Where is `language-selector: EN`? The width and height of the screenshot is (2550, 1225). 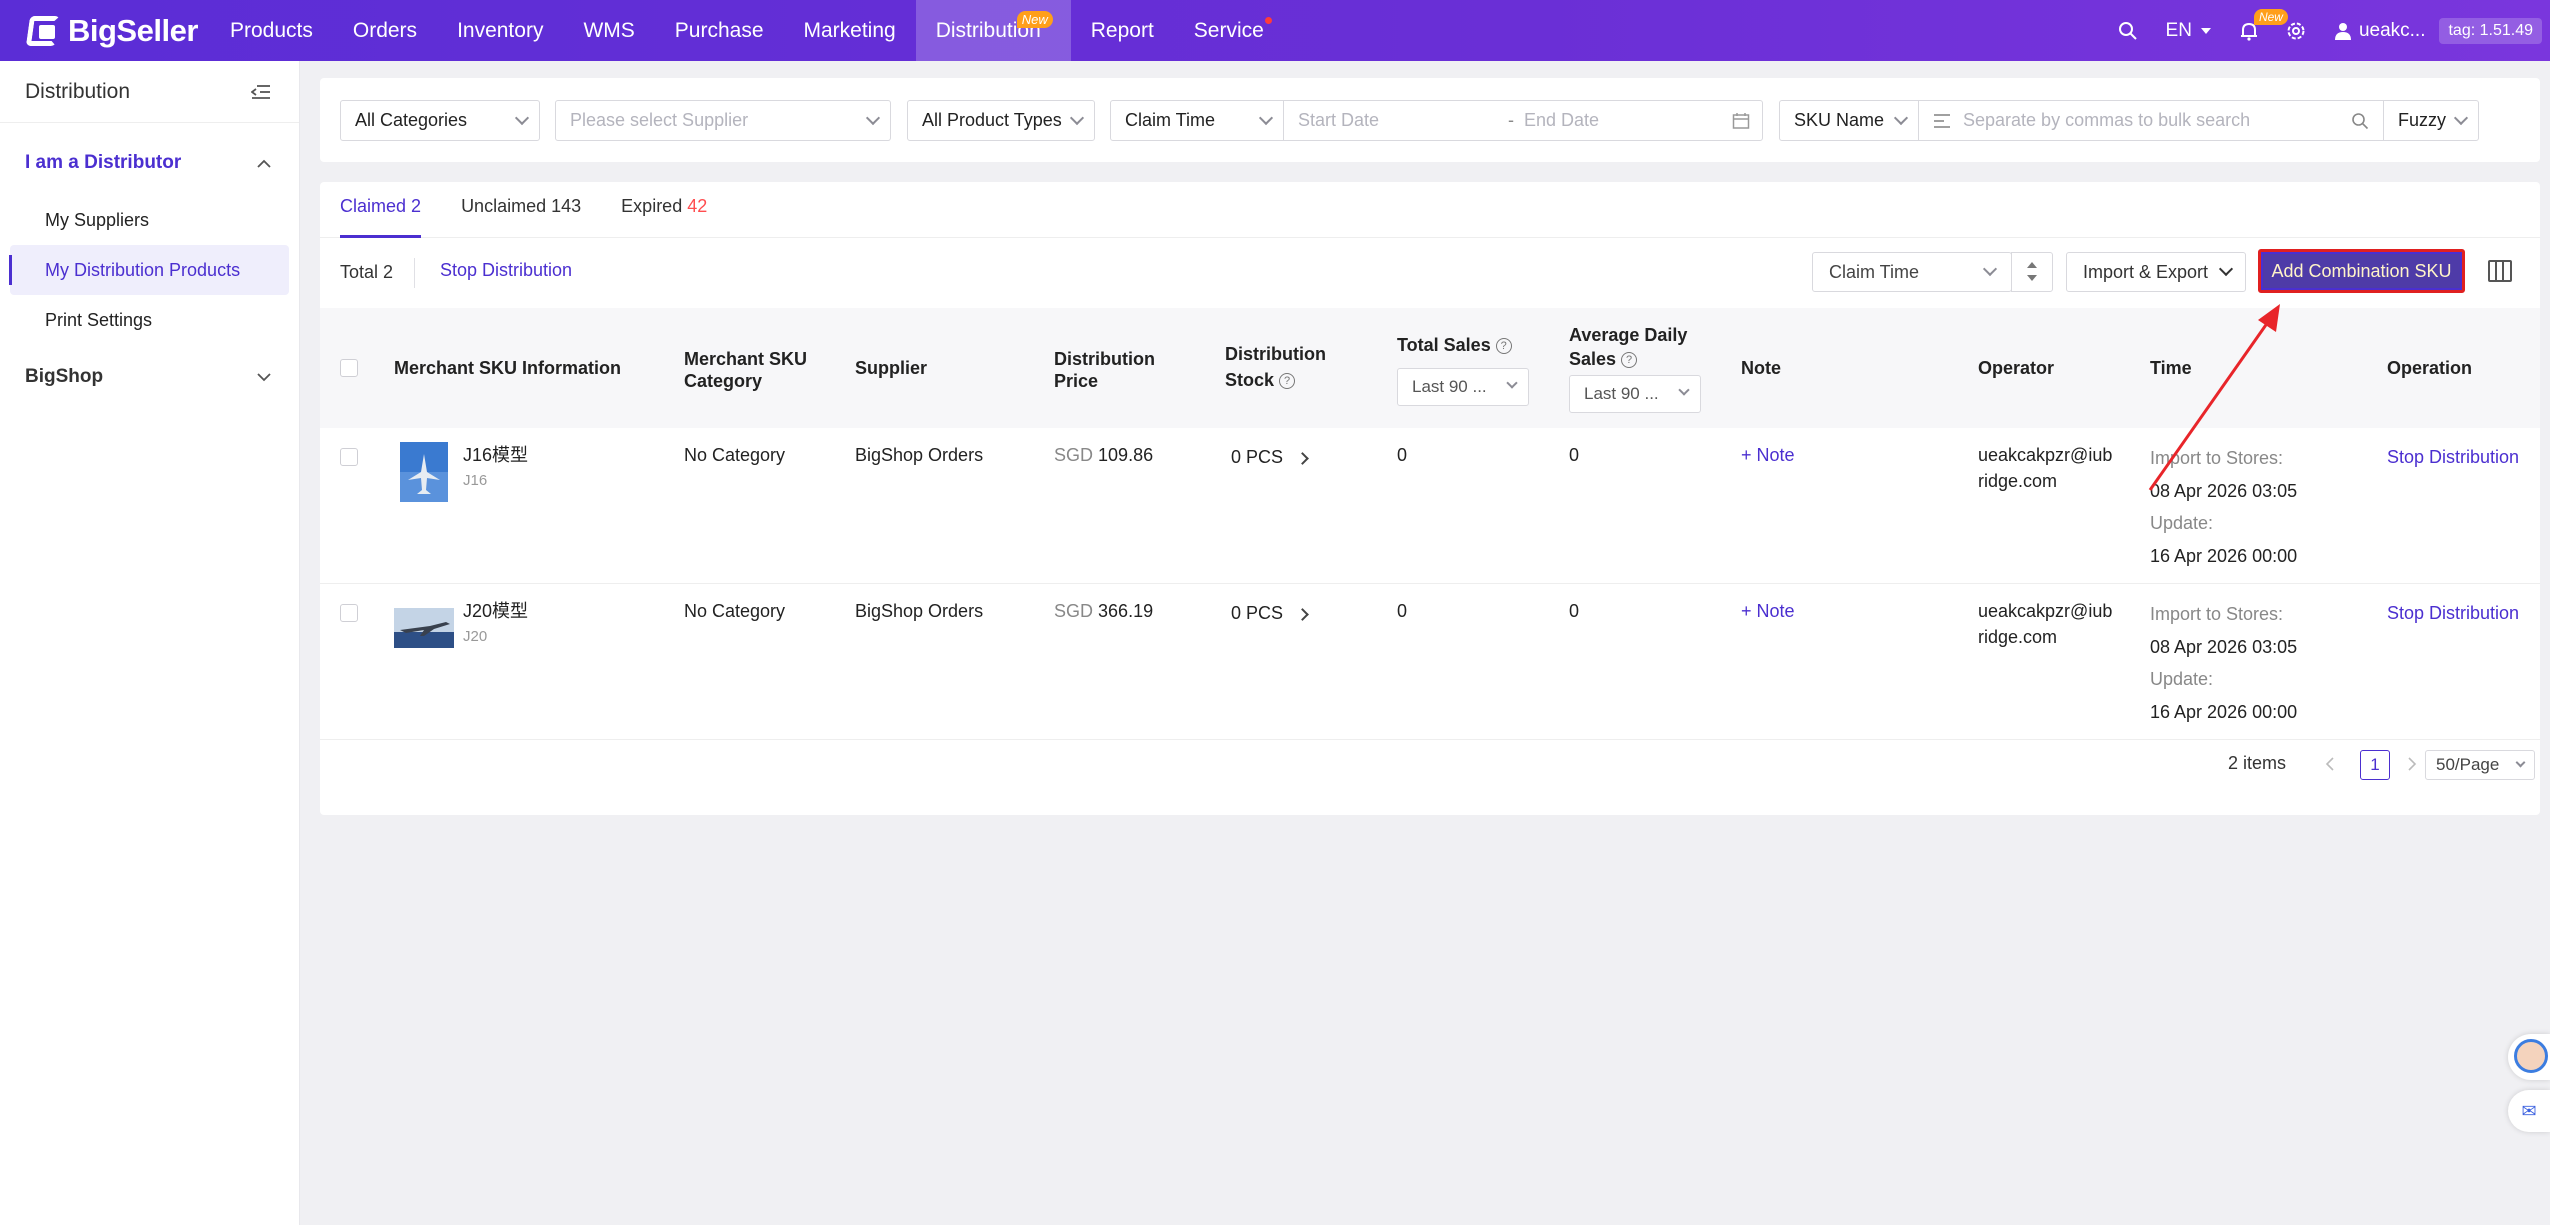
language-selector: EN is located at coordinates (2189, 31).